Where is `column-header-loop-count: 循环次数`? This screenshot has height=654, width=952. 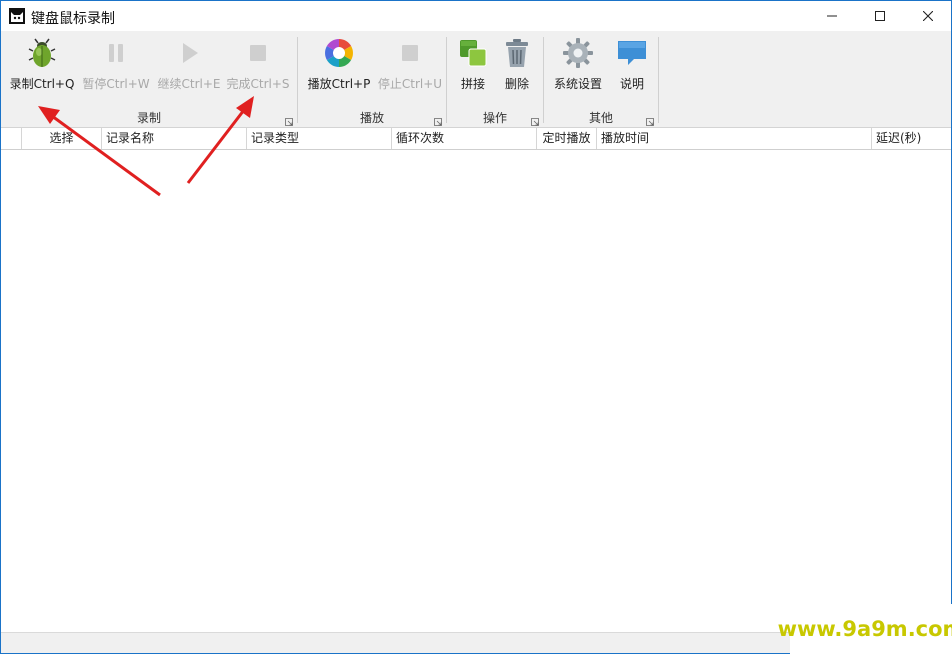
column-header-loop-count: 循环次数 is located at coordinates (464, 138).